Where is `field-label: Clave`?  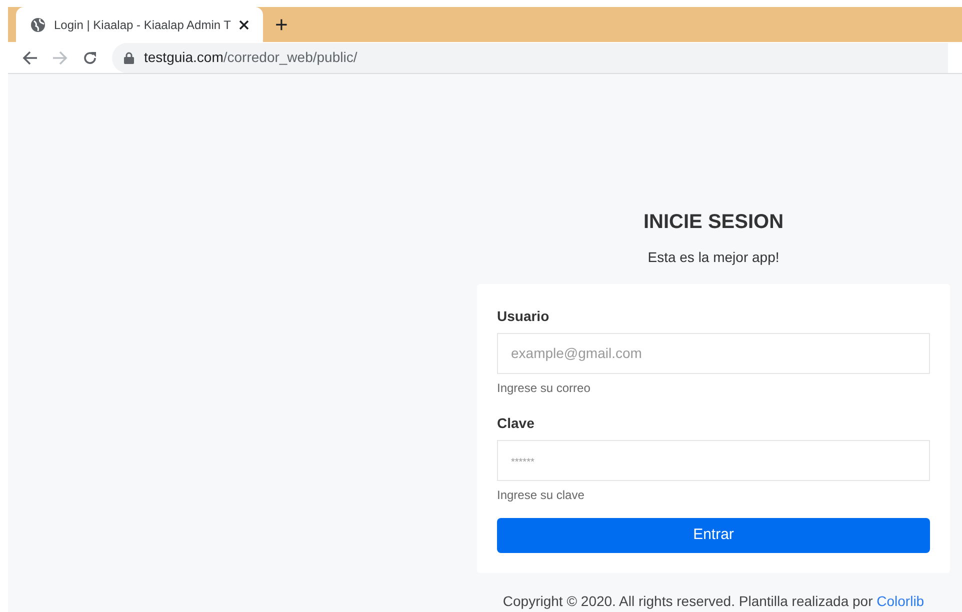 field-label: Clave is located at coordinates (516, 423).